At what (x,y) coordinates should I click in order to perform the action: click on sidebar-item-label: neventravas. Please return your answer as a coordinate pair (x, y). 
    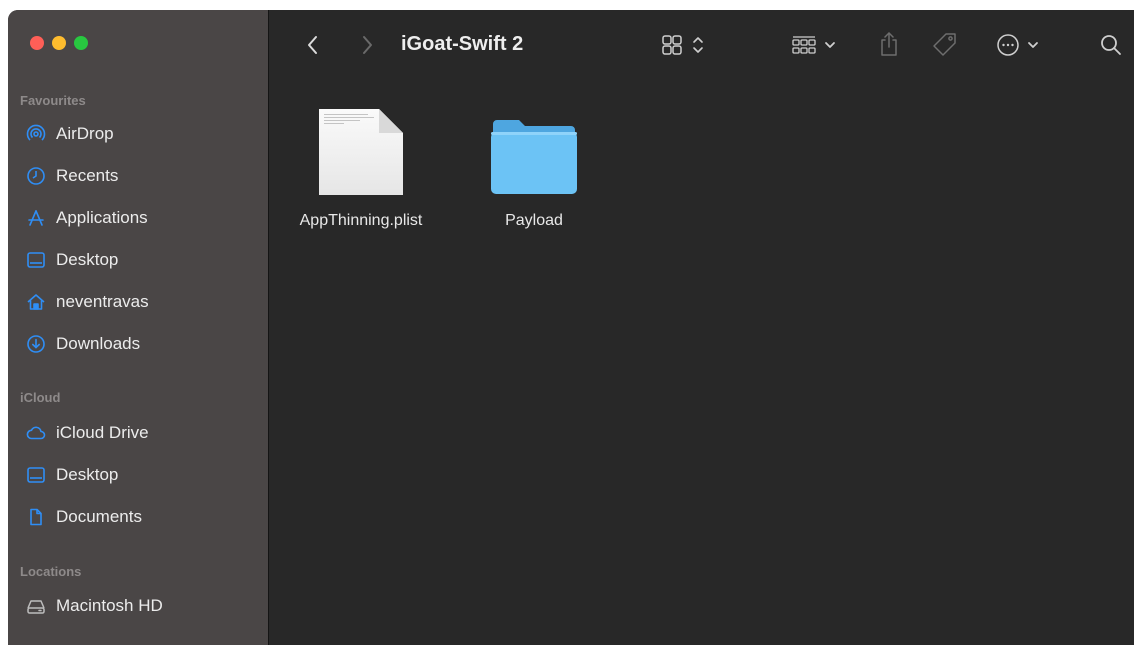
    Looking at the image, I should click on (102, 301).